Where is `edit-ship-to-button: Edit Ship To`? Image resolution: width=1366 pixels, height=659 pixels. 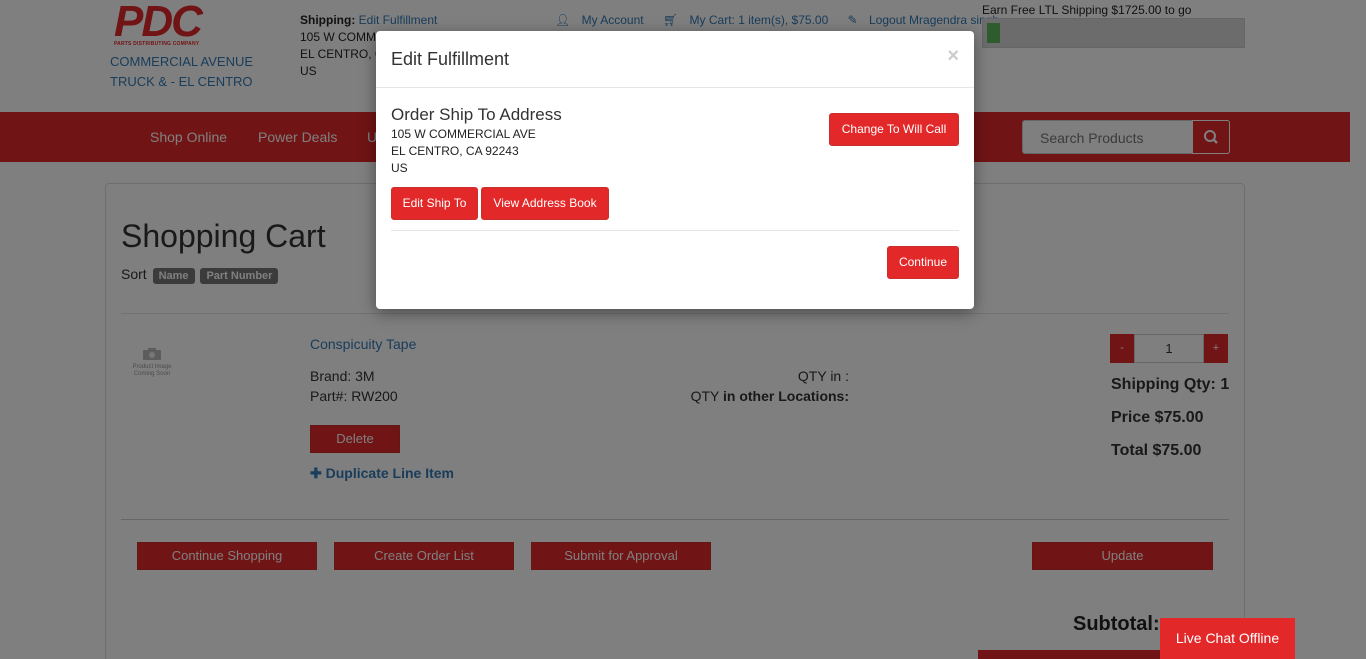 edit-ship-to-button: Edit Ship To is located at coordinates (434, 203).